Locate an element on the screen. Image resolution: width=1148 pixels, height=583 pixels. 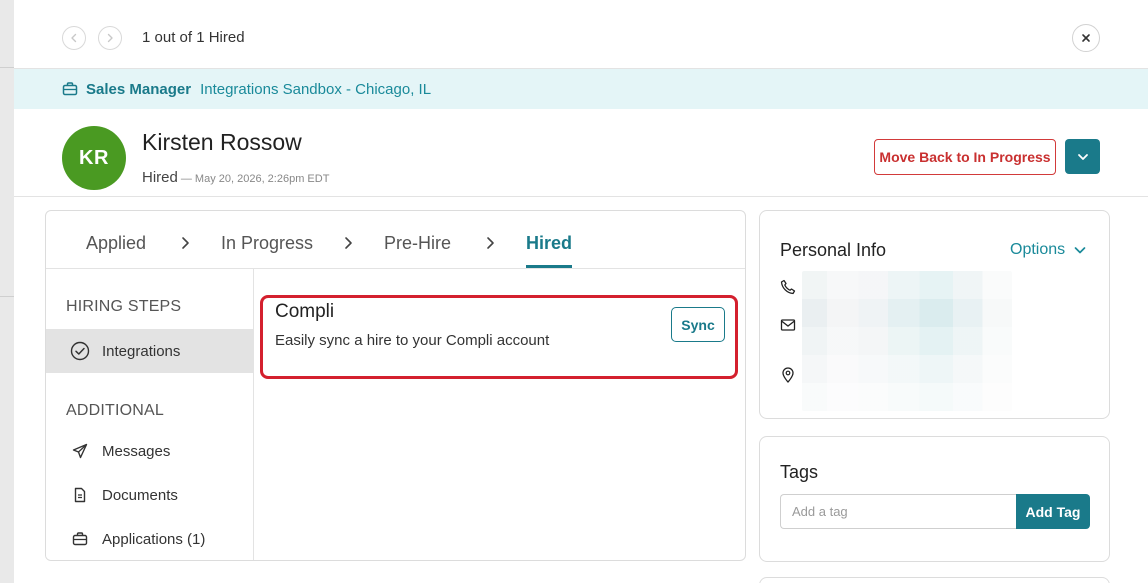
document-icon is located at coordinates (80, 495).